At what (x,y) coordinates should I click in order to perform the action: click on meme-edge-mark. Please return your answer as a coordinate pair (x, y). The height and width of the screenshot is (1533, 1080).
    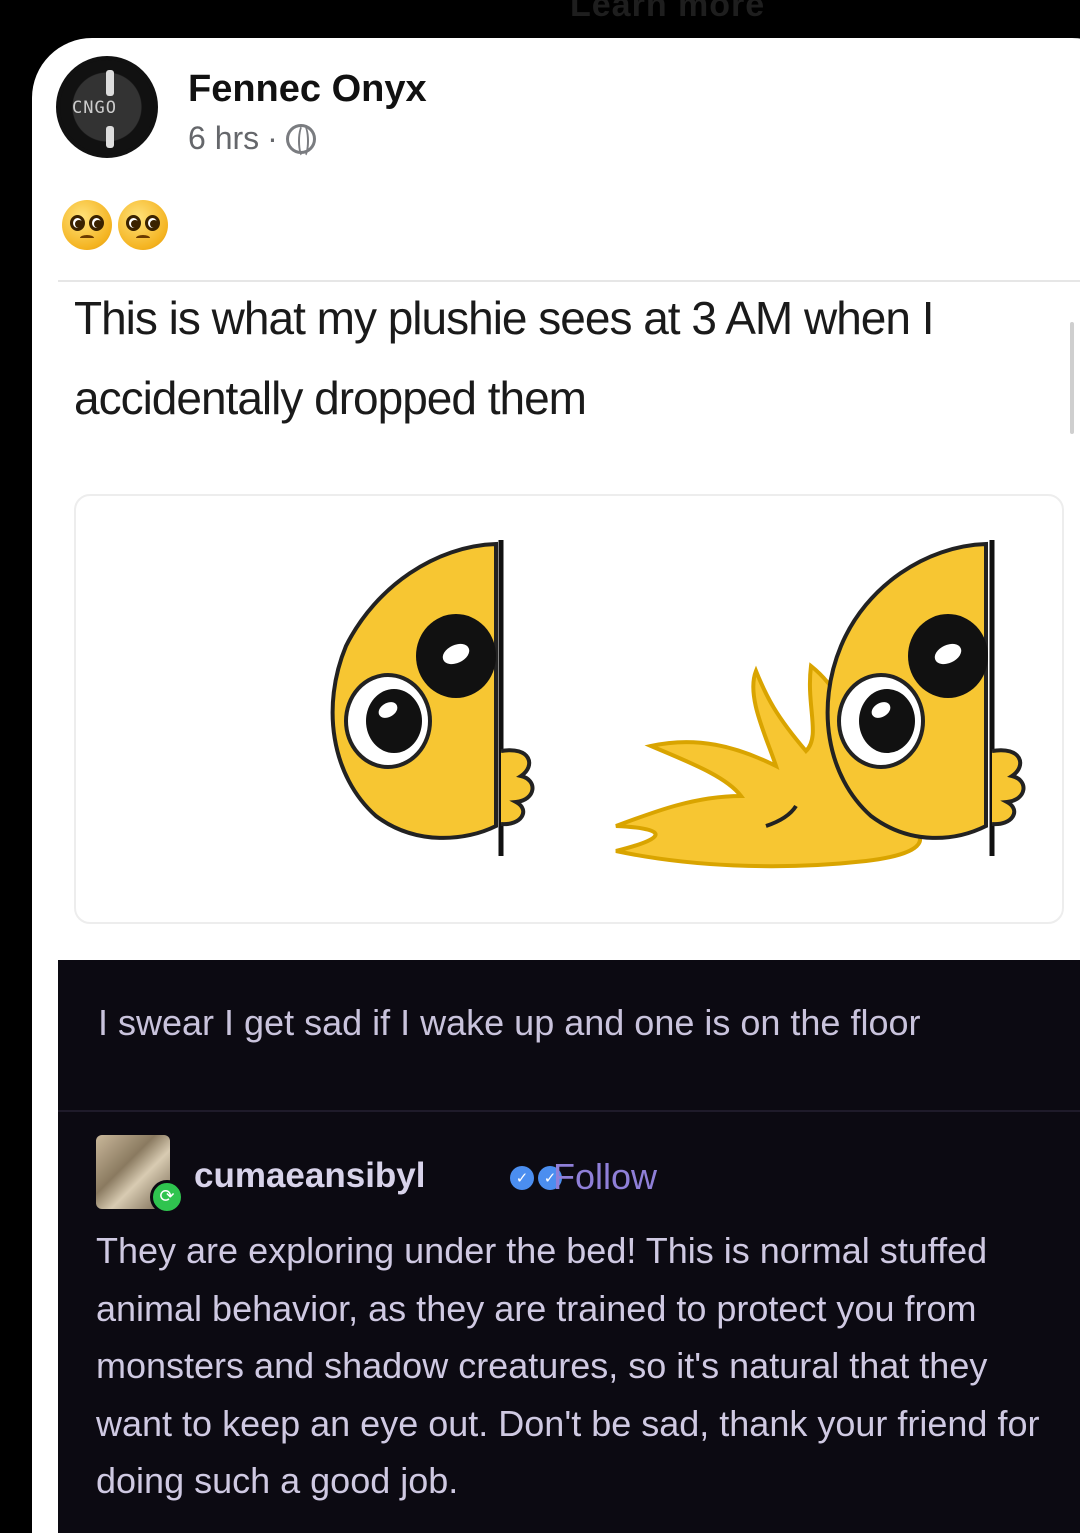
    Looking at the image, I should click on (1072, 378).